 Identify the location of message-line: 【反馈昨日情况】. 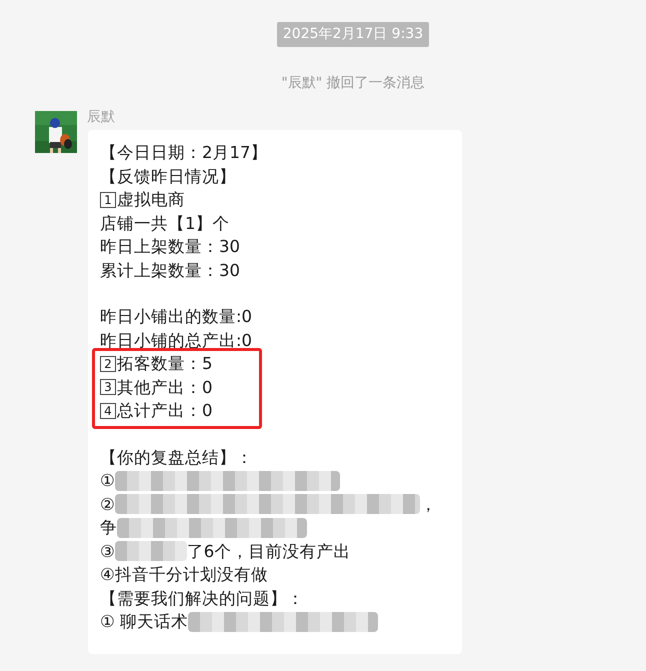
(168, 177).